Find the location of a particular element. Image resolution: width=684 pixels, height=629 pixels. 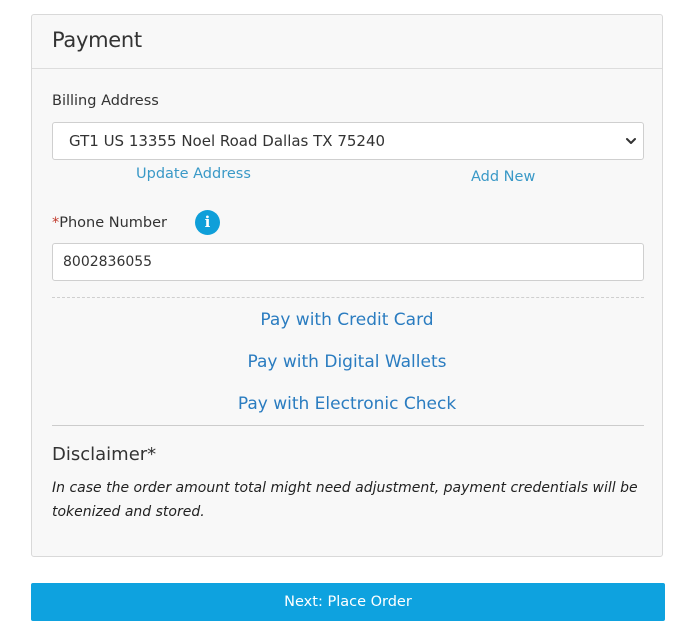

phone-number-label: *Phone Number is located at coordinates (109, 223).